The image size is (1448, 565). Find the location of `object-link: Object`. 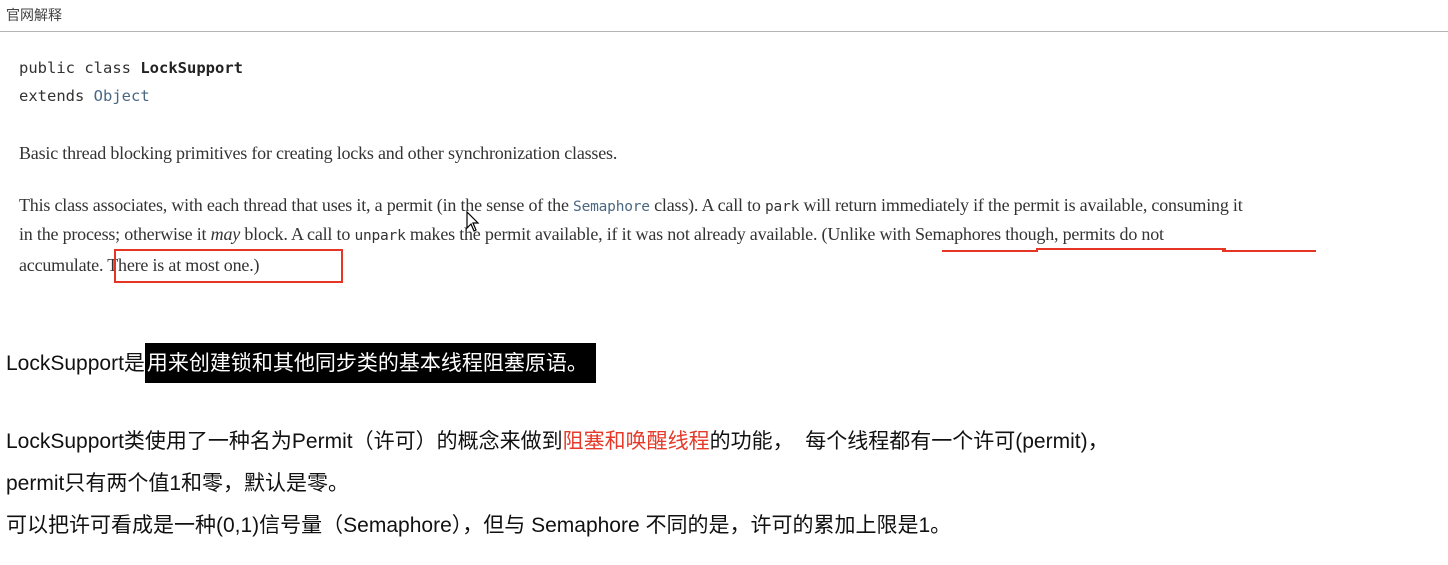

object-link: Object is located at coordinates (122, 96).